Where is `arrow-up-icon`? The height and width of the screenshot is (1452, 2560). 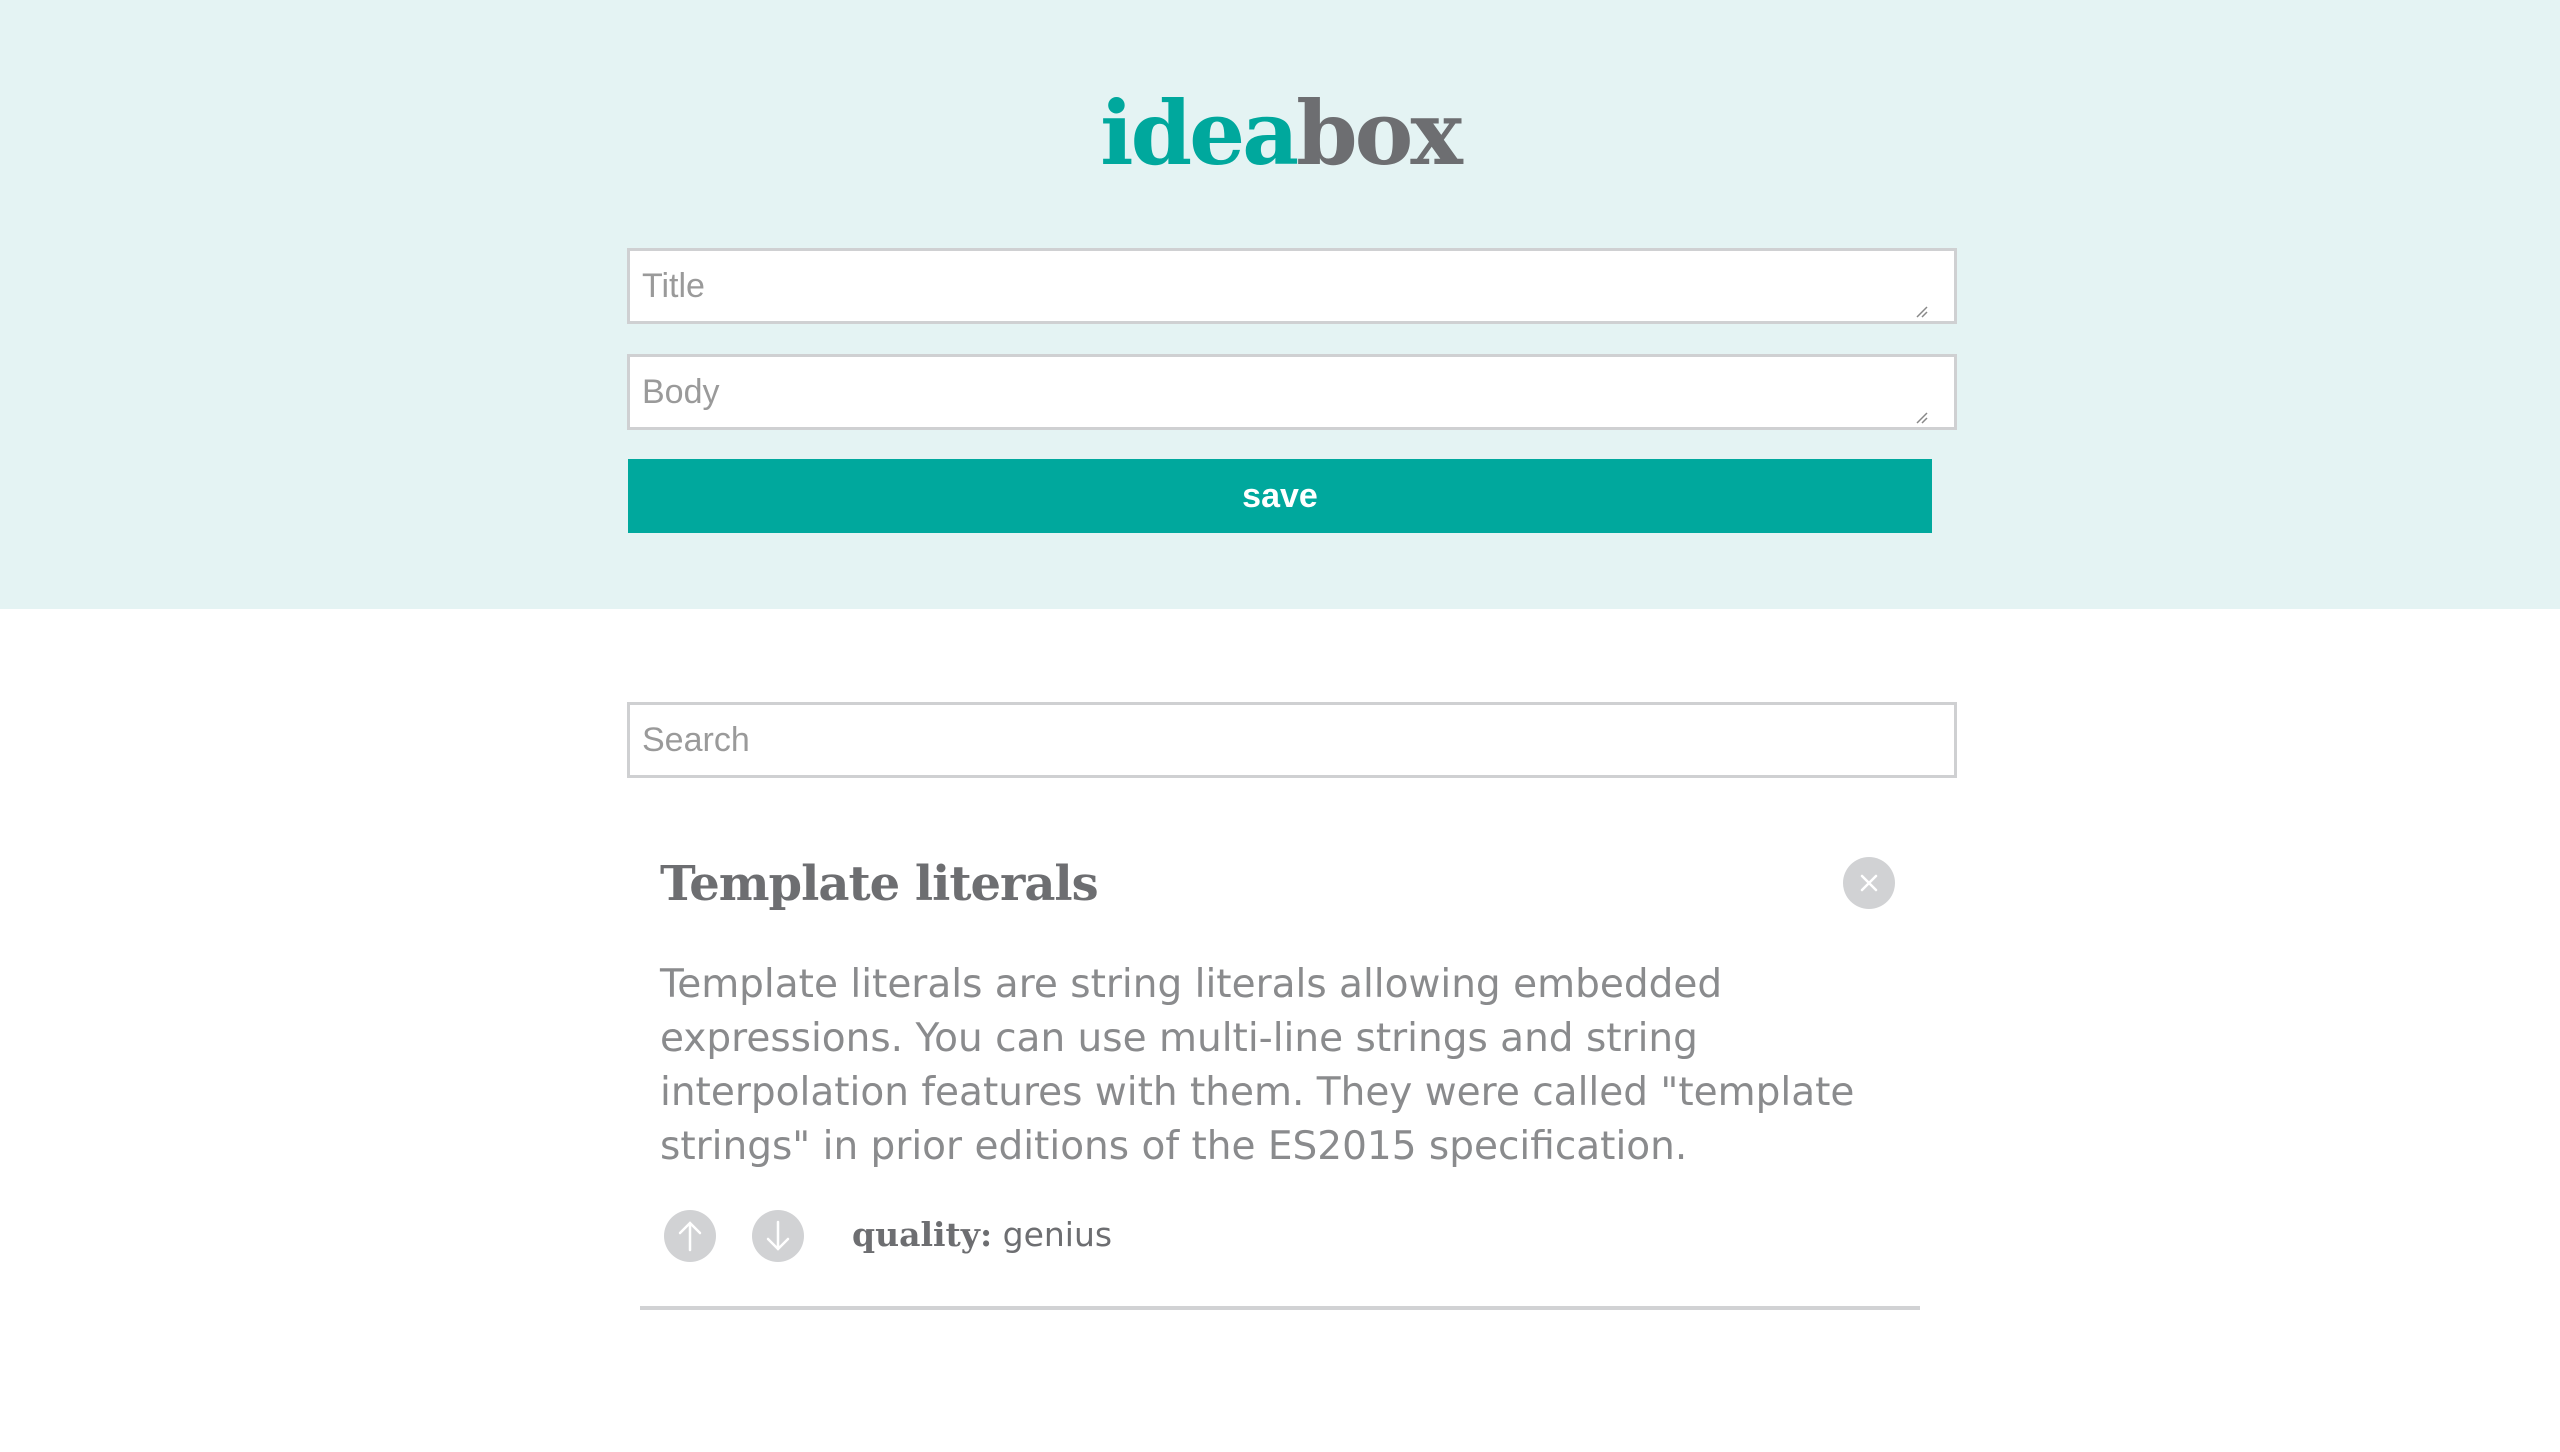 arrow-up-icon is located at coordinates (690, 1236).